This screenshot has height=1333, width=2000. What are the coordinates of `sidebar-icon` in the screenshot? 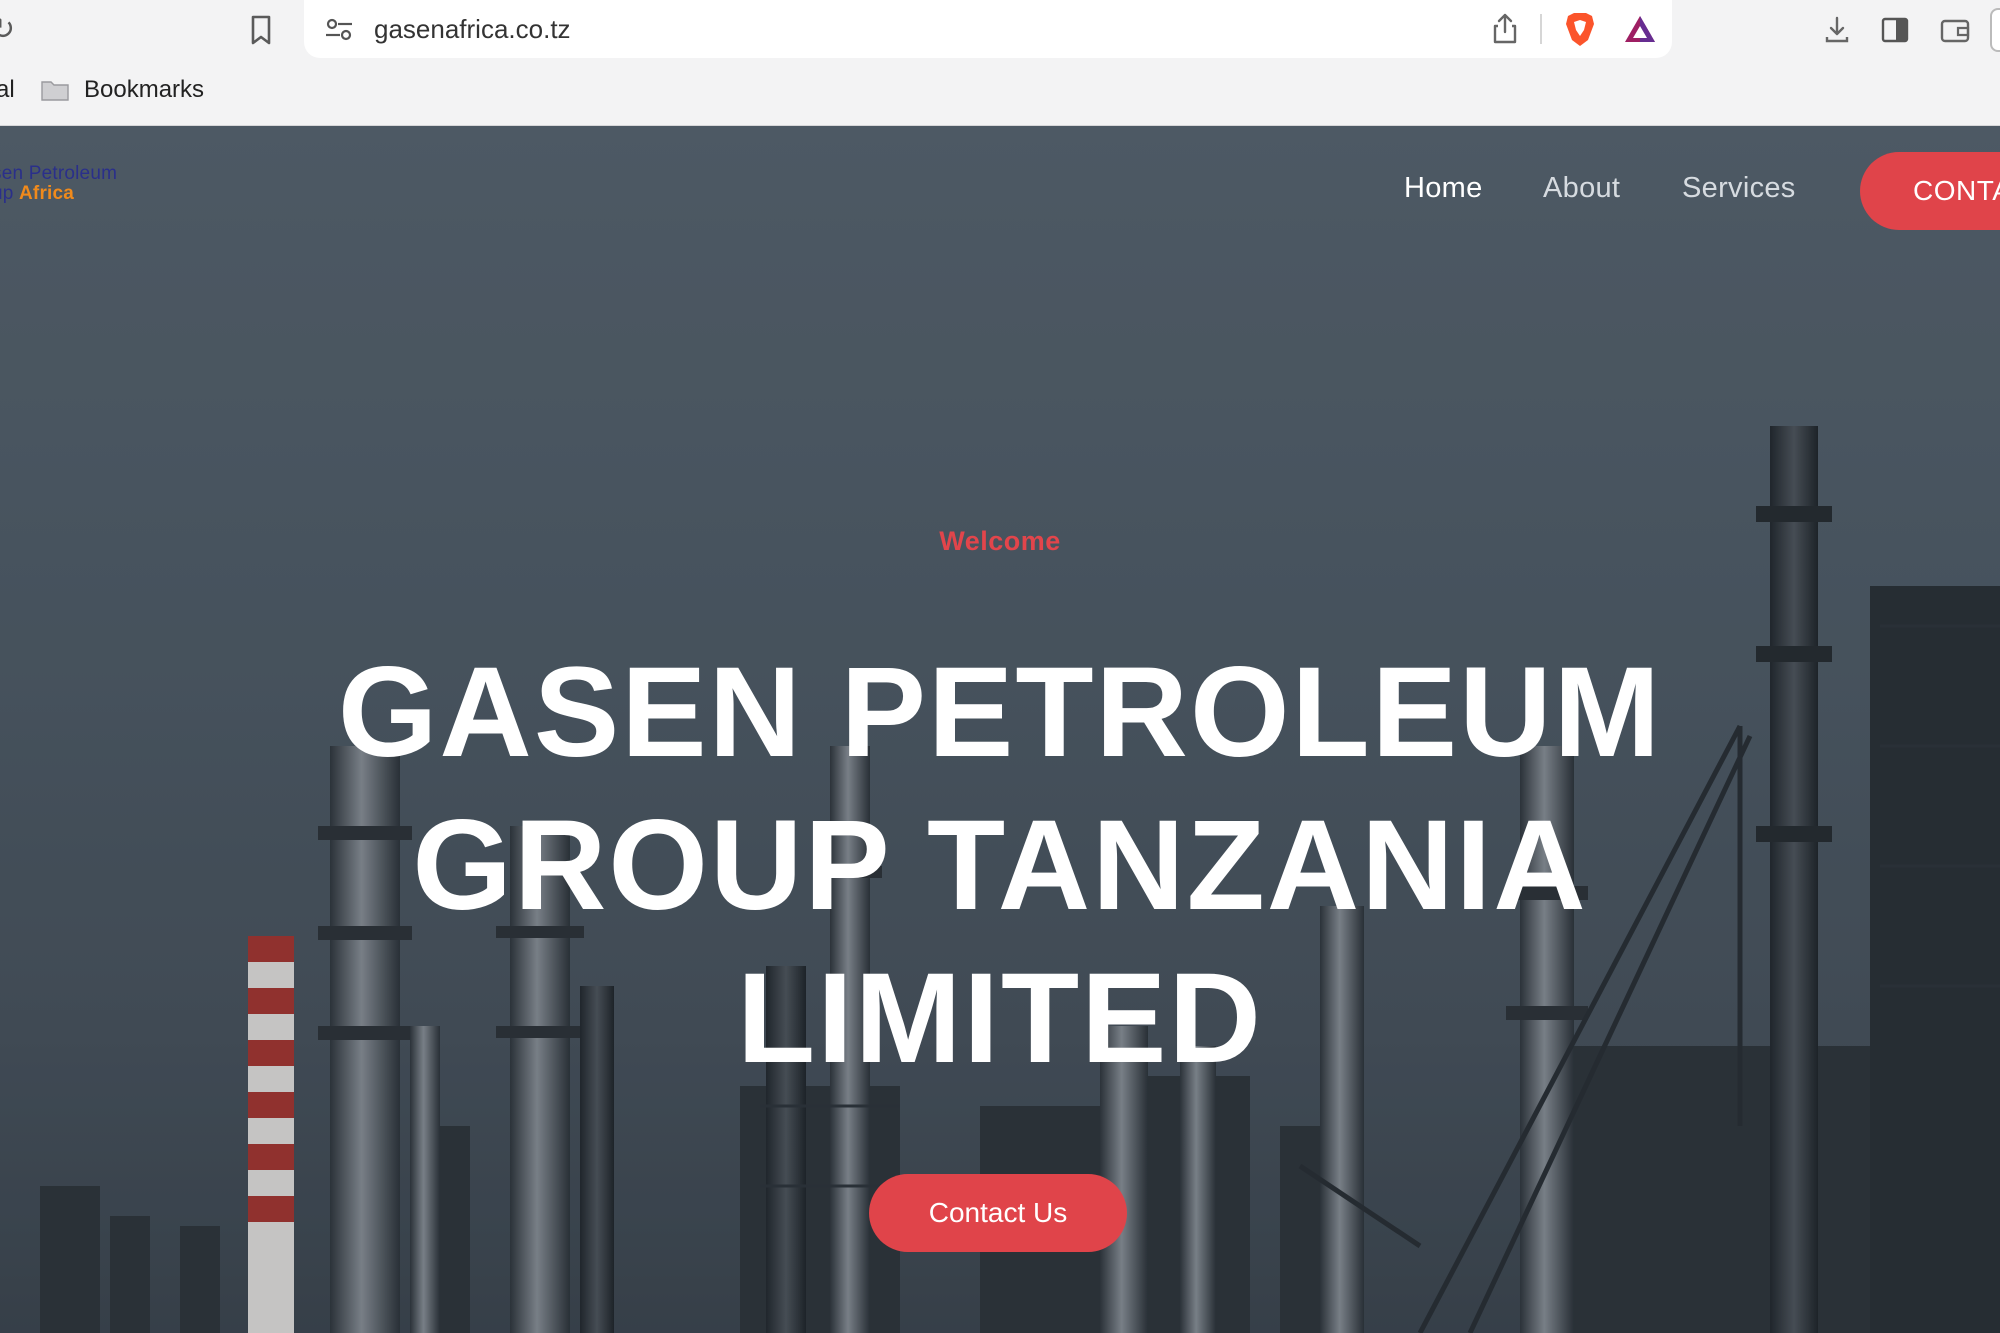 It's located at (1895, 30).